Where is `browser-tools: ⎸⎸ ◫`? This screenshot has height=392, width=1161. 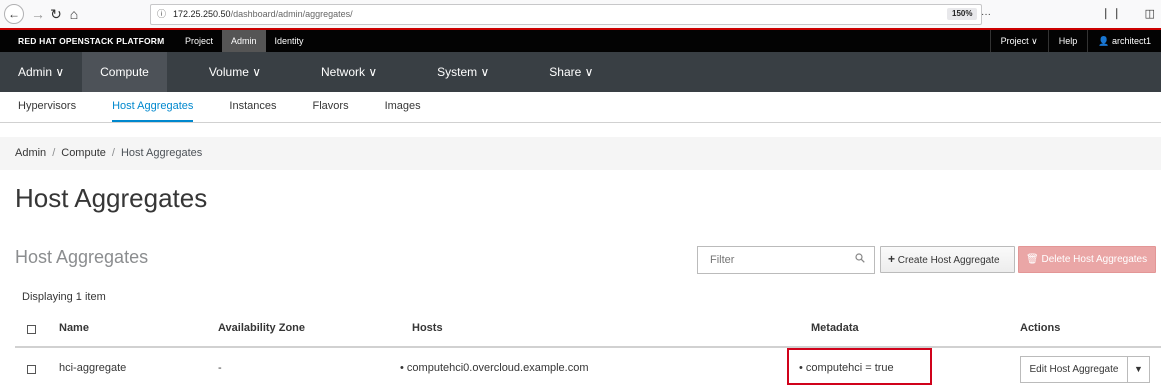 browser-tools: ⎸⎸ ◫ is located at coordinates (1123, 14).